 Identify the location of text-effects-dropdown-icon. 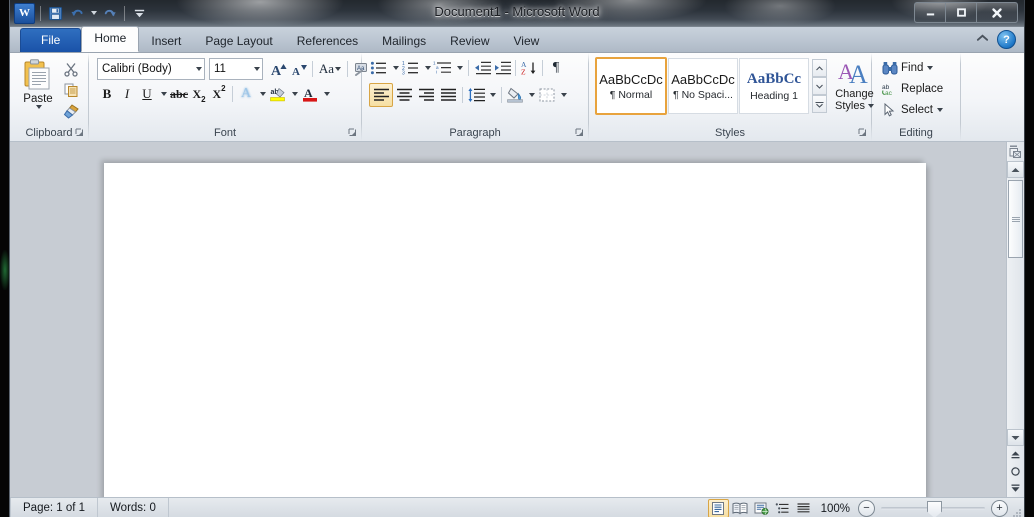
(262, 94).